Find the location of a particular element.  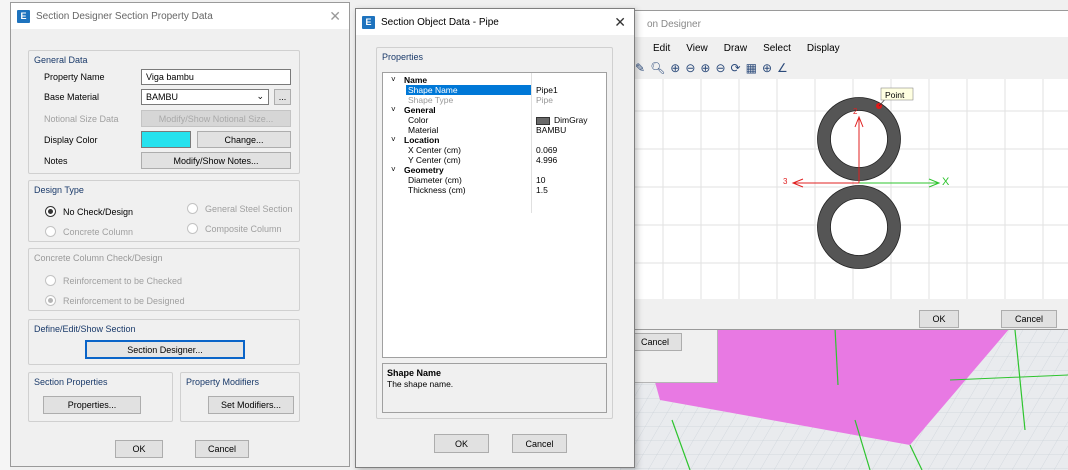

menu-edit: Edit is located at coordinates (661, 48).